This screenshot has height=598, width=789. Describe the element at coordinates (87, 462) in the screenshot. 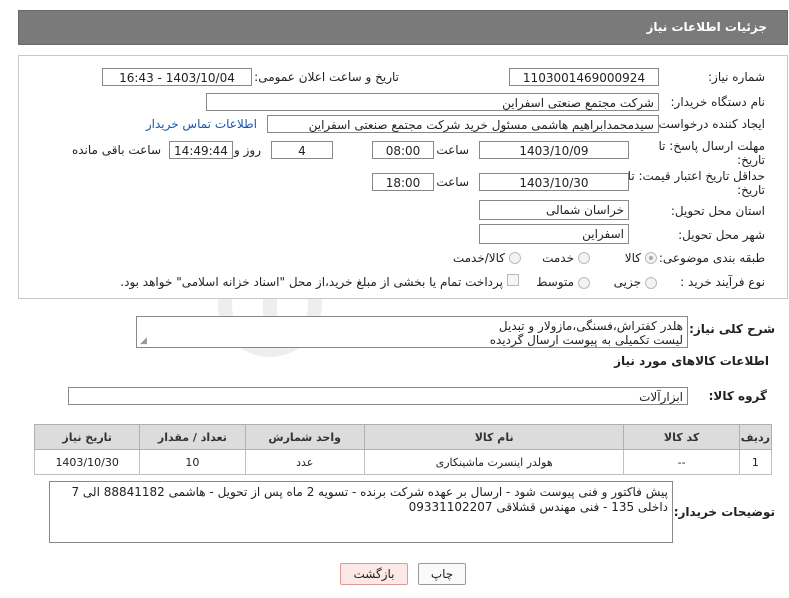

I see `cell-date: 1403/10/30` at that location.